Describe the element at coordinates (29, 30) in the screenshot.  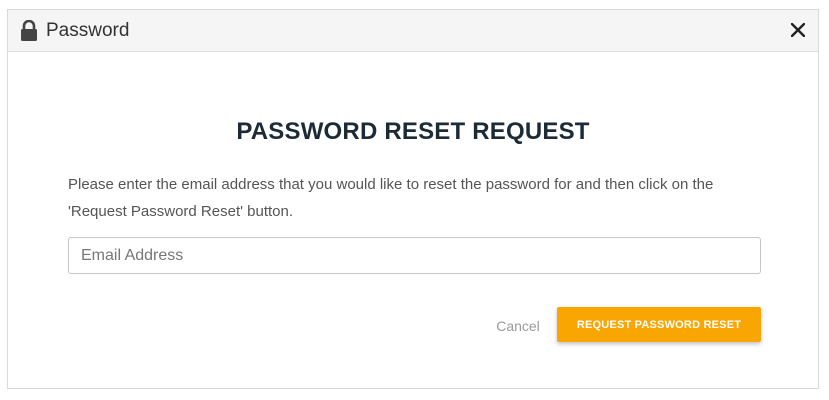
I see `lock-icon` at that location.